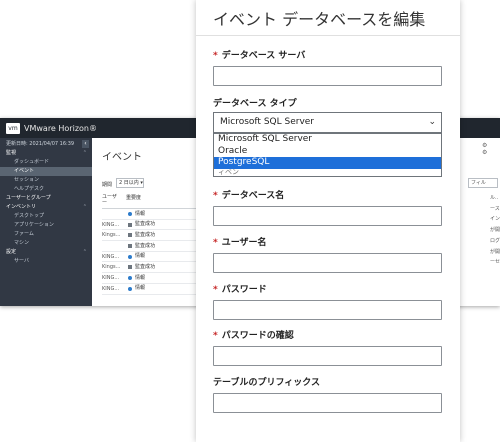 The width and height of the screenshot is (500, 442). I want to click on sidebar-item: マシン, so click(46, 243).